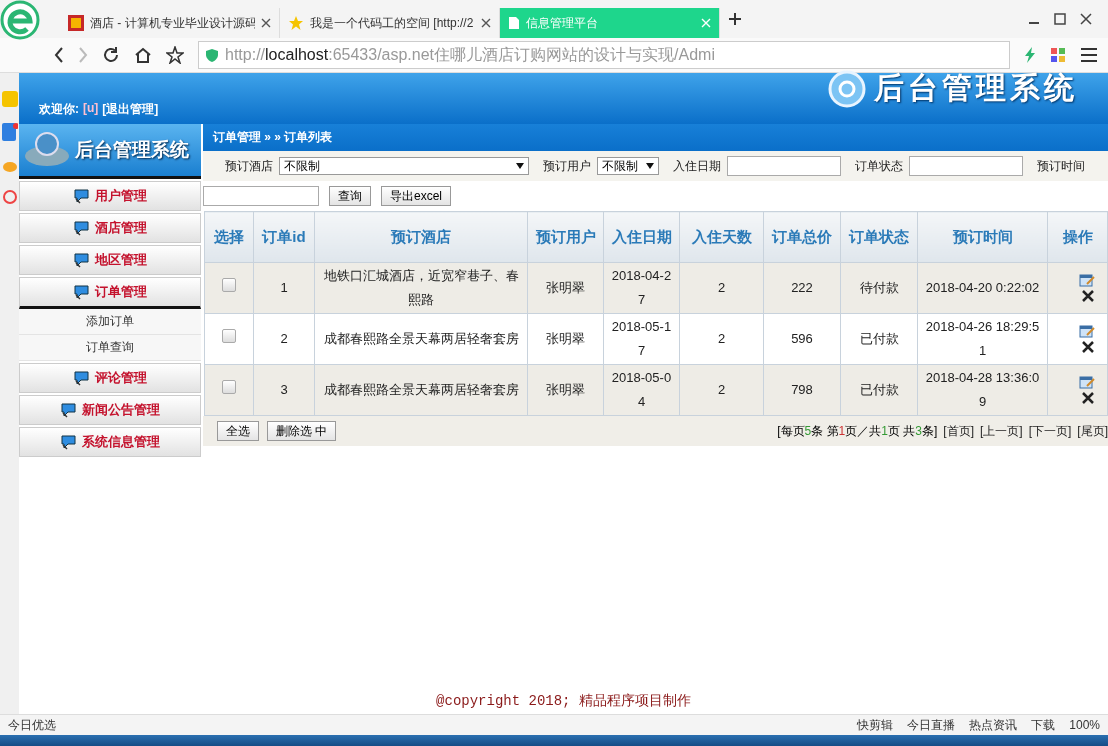 The height and width of the screenshot is (746, 1108). What do you see at coordinates (721, 237) in the screenshot?
I see `column-header: 入住天数` at bounding box center [721, 237].